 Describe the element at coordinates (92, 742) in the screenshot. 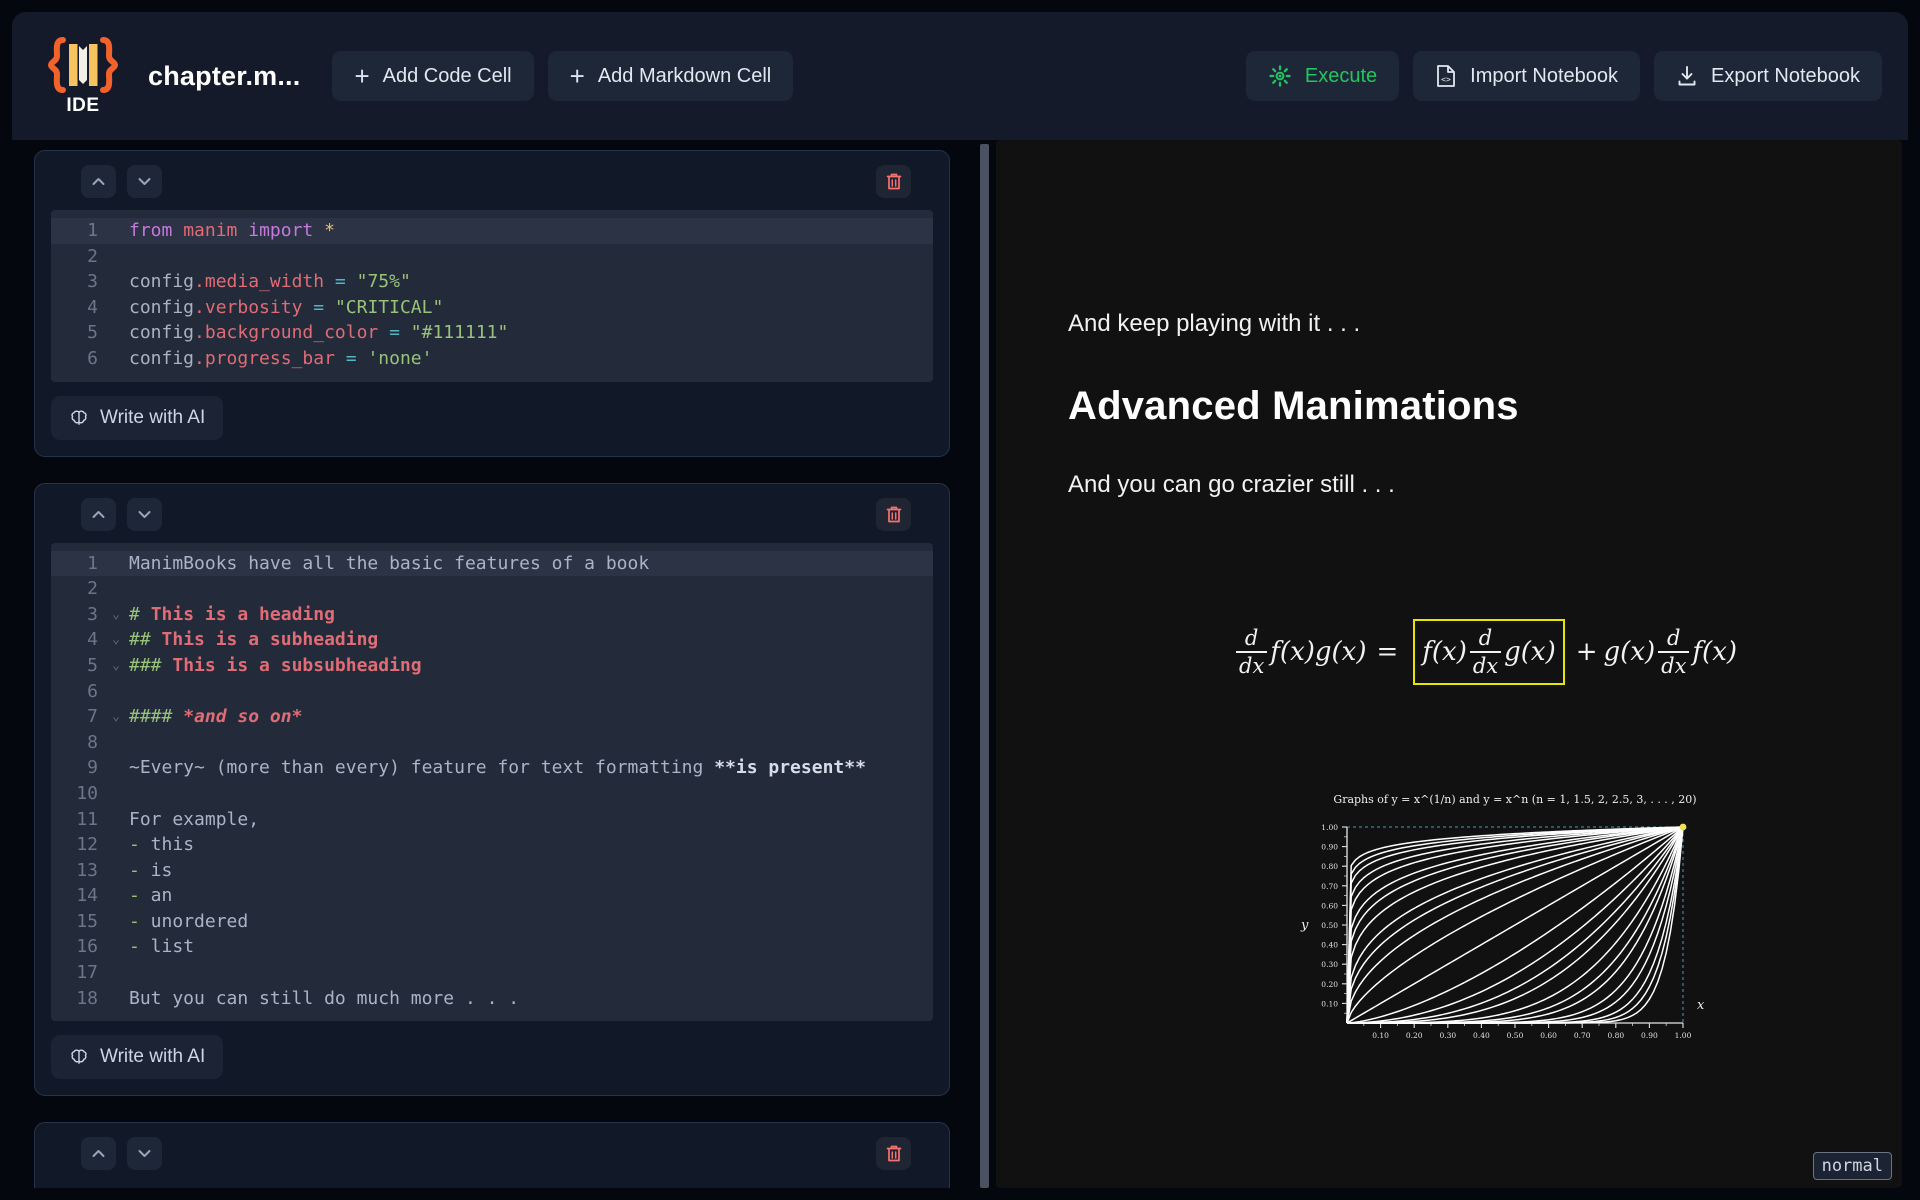

I see `line-number: 8` at that location.